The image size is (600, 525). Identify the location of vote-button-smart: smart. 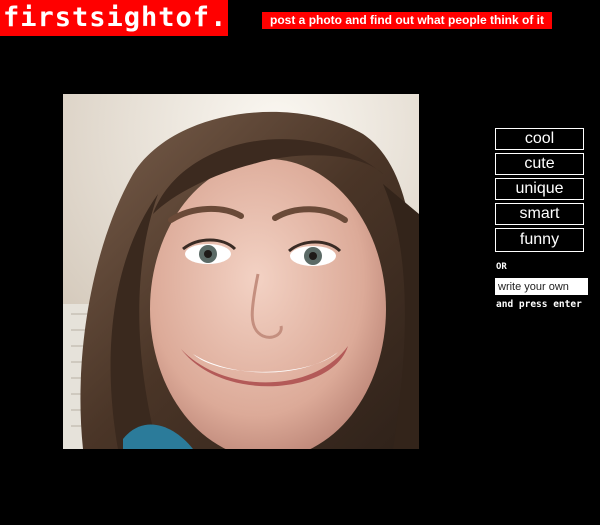
(539, 214).